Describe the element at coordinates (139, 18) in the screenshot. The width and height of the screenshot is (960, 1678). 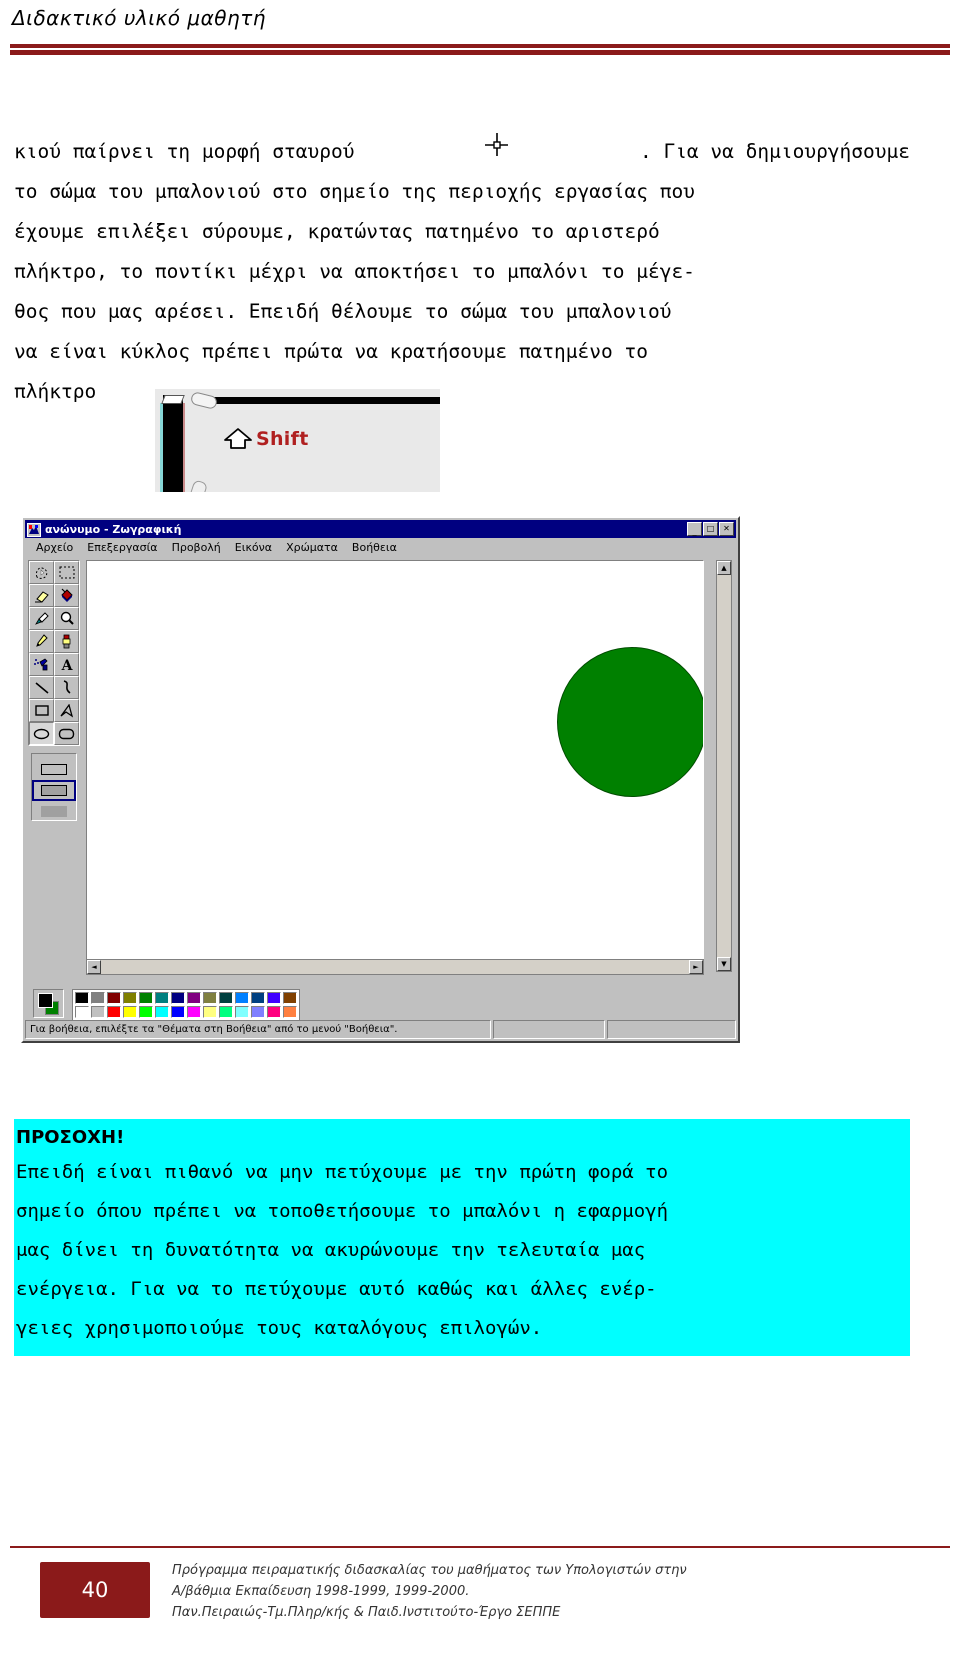
I see `page-title: Διδακτικό υλικό μαθητή` at that location.